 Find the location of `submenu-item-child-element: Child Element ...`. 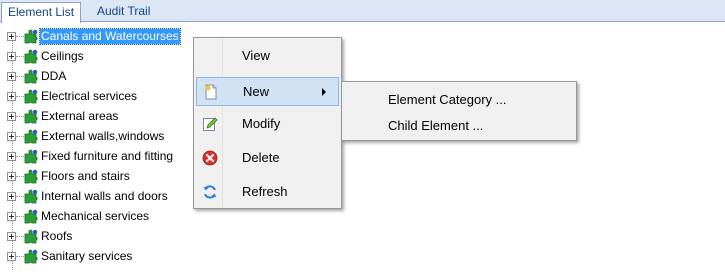

submenu-item-child-element: Child Element ... is located at coordinates (435, 125).